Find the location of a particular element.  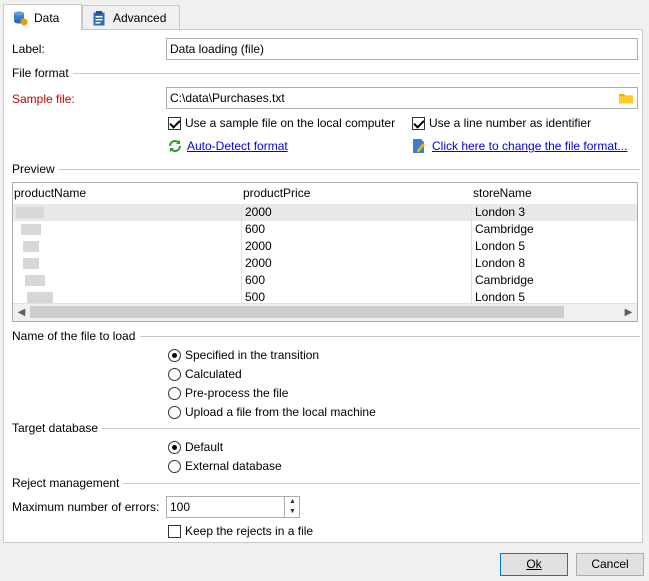

file-format-title: File format is located at coordinates (42, 73).